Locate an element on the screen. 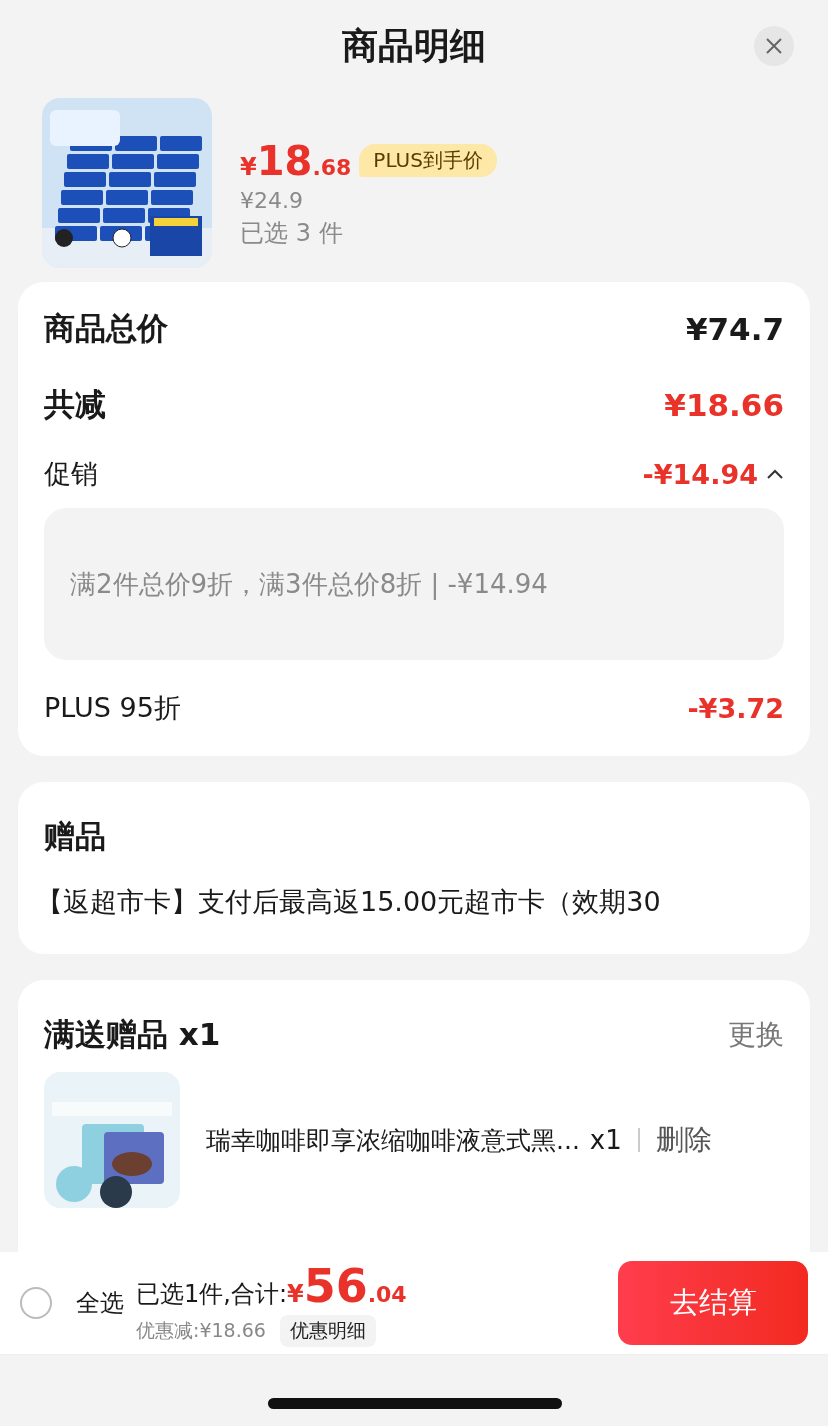 The width and height of the screenshot is (828, 1426). discount-label: 共减 is located at coordinates (75, 404).